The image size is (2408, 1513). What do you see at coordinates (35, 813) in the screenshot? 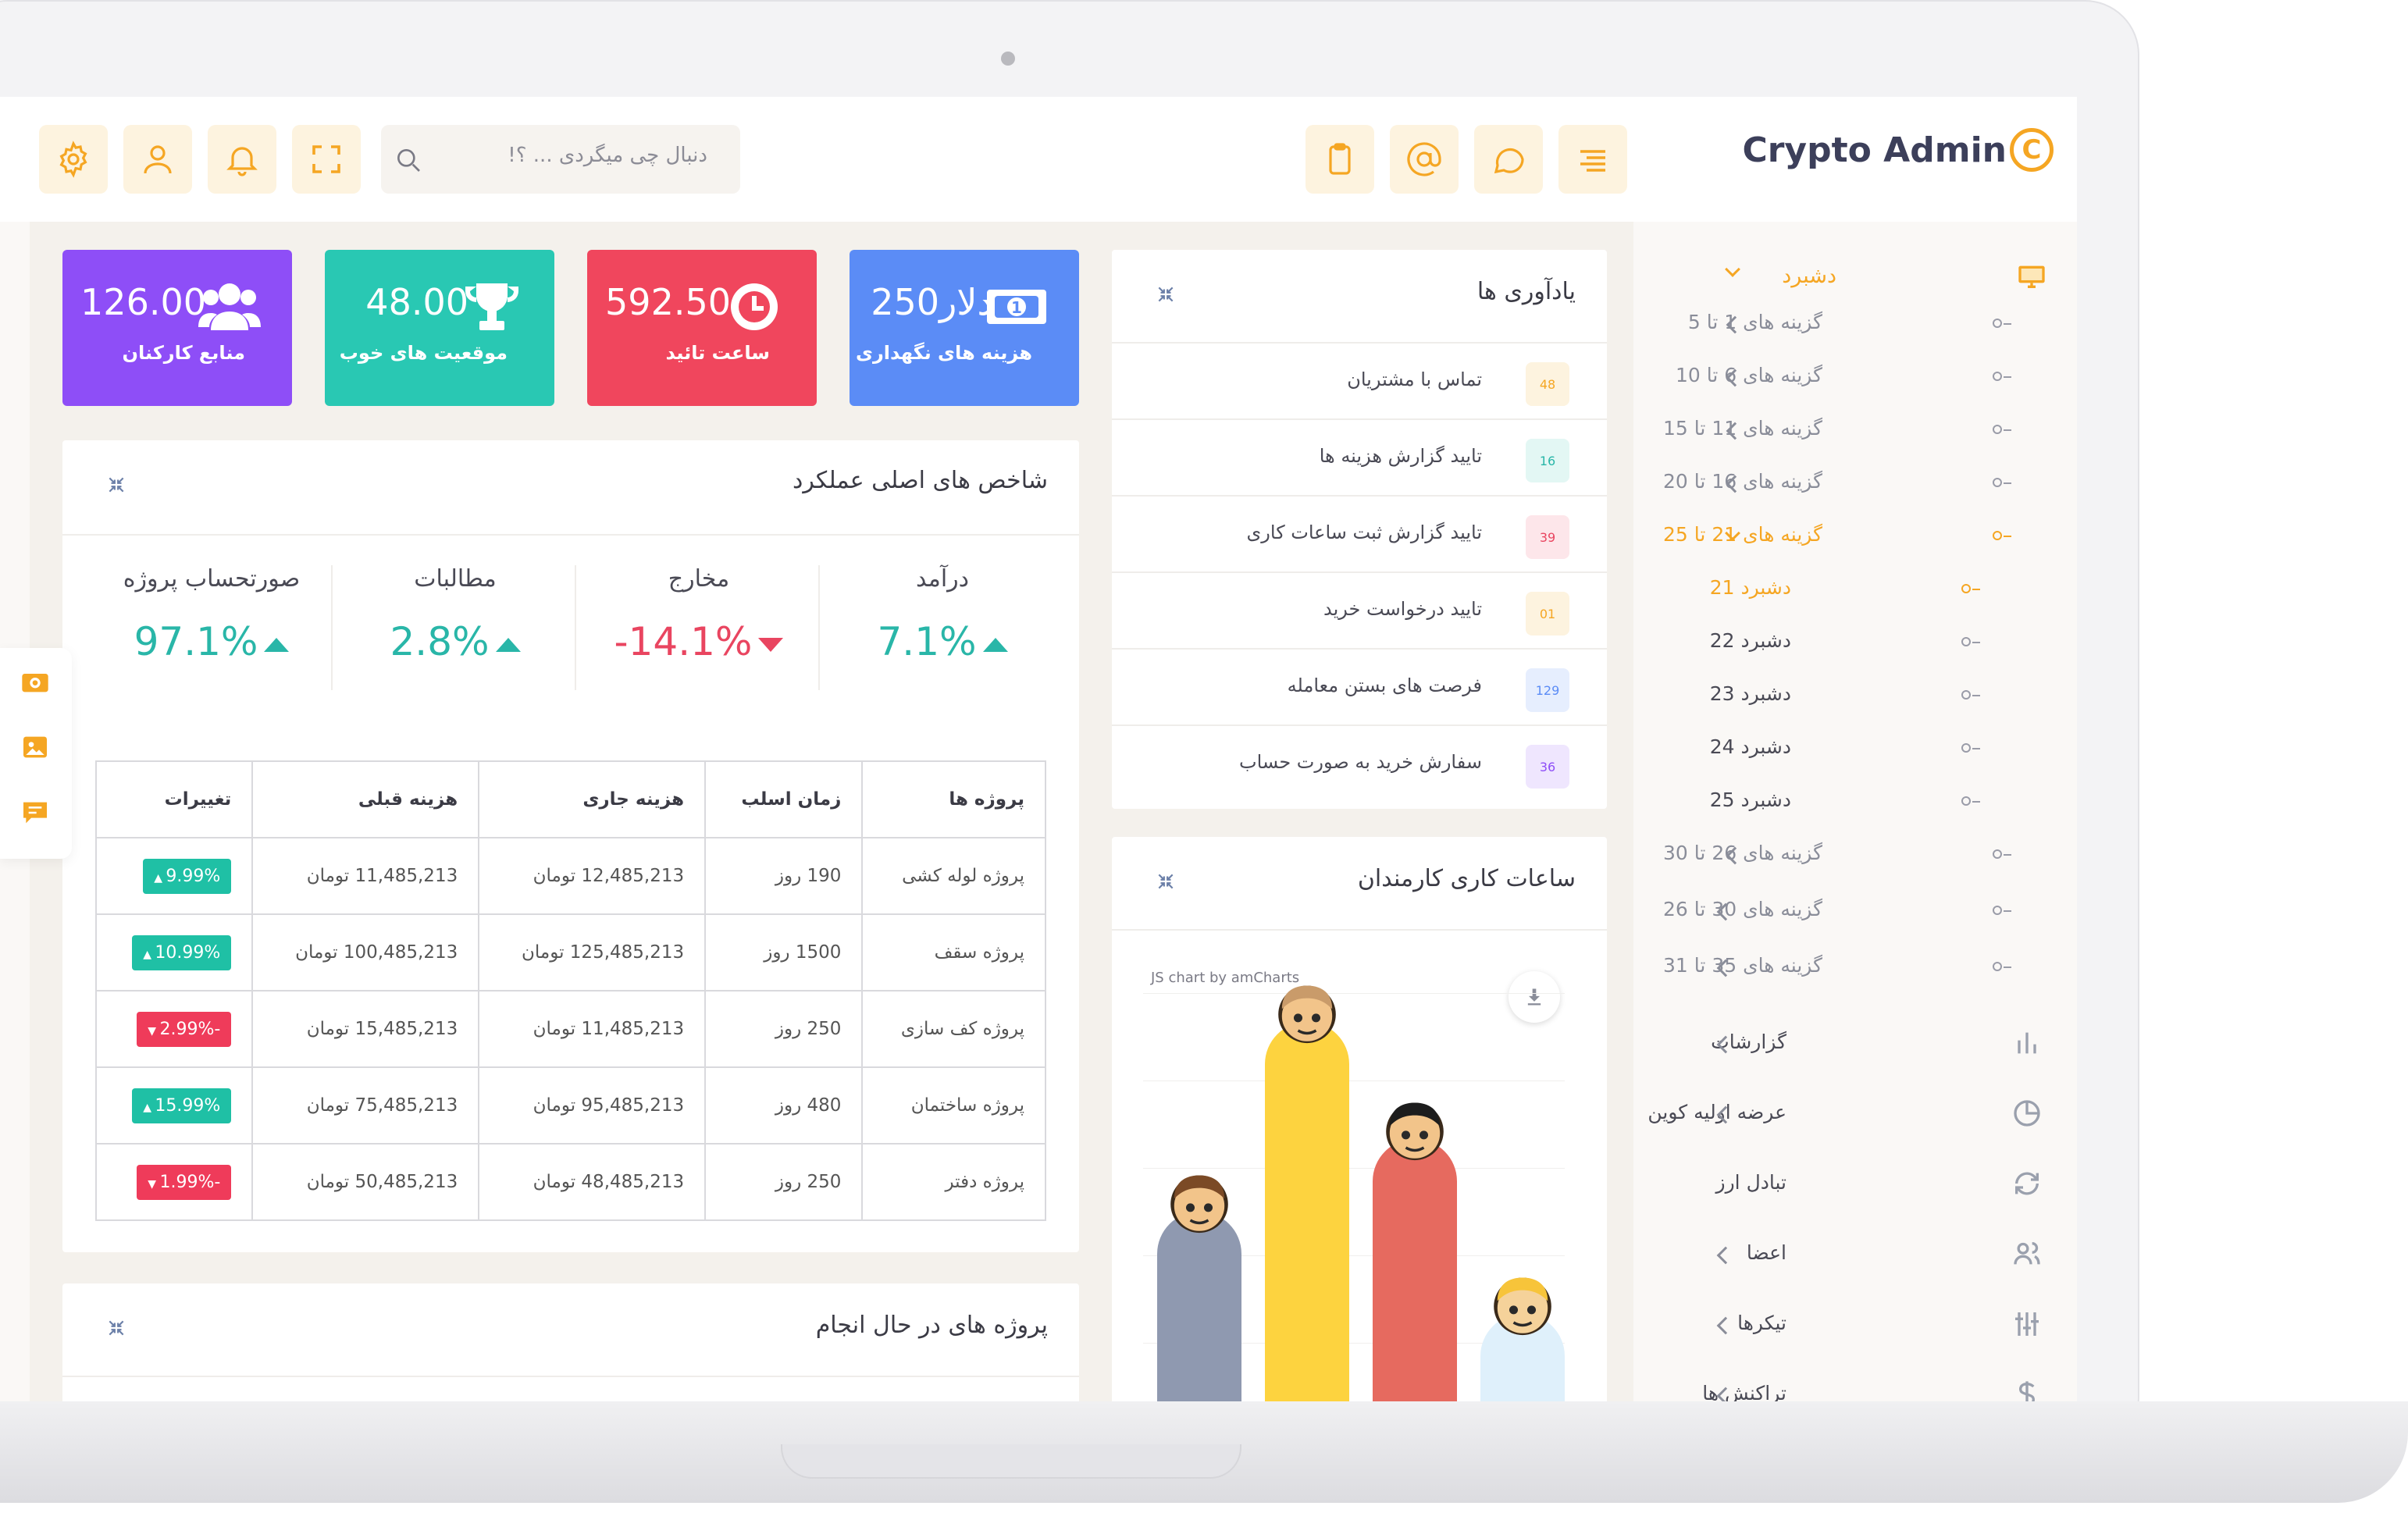
I see `chat-tool-button` at bounding box center [35, 813].